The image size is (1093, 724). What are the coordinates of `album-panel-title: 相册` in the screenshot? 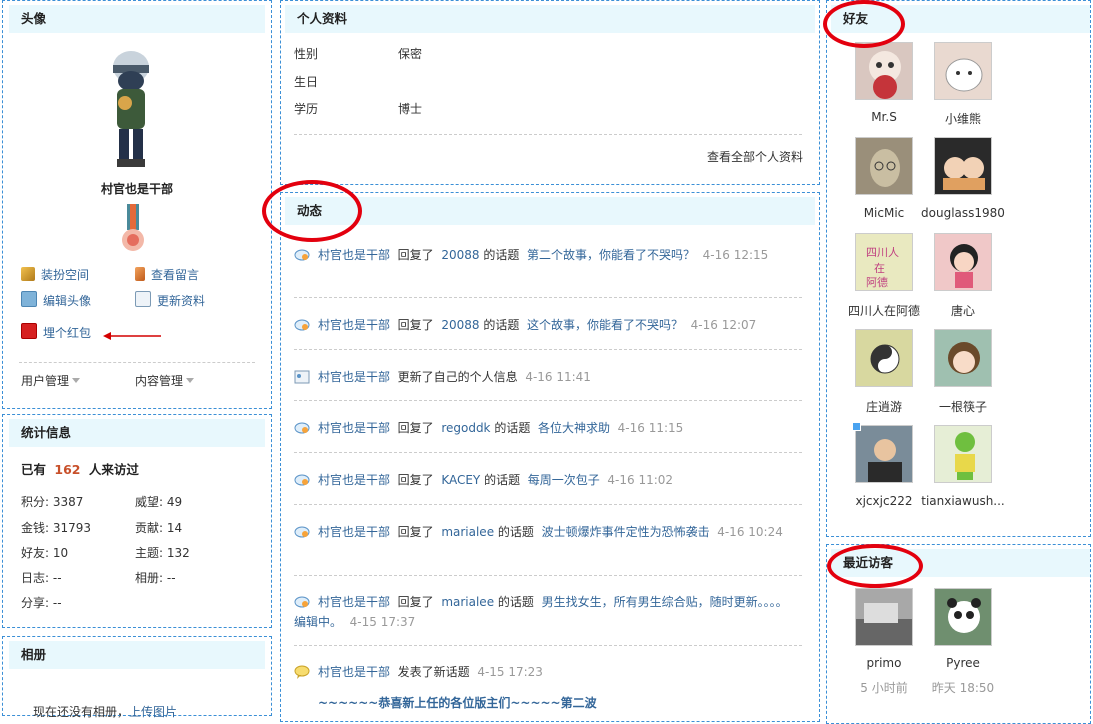 It's located at (137, 655).